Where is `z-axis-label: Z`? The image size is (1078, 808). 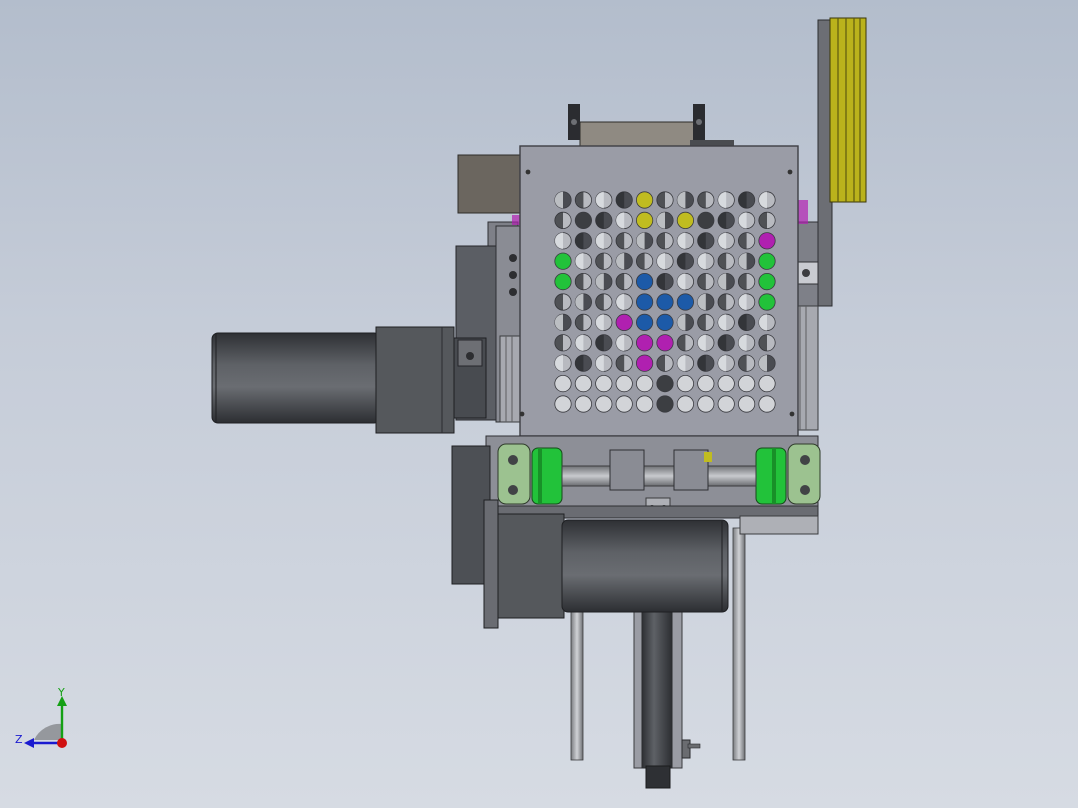
z-axis-label: Z is located at coordinates (19, 739).